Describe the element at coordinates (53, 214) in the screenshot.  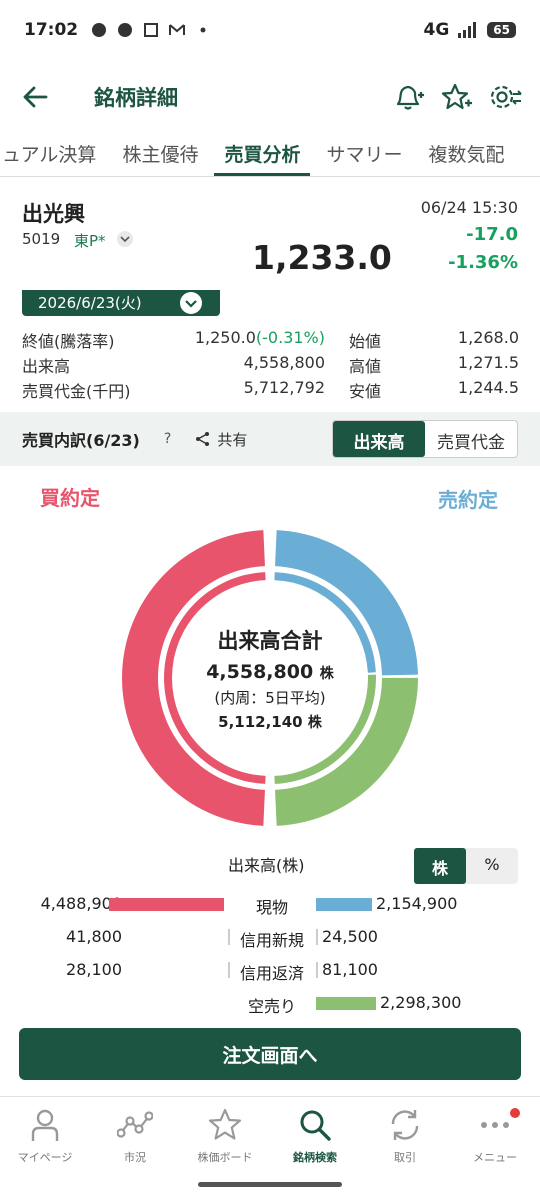
I see `stock-name: 出光興` at that location.